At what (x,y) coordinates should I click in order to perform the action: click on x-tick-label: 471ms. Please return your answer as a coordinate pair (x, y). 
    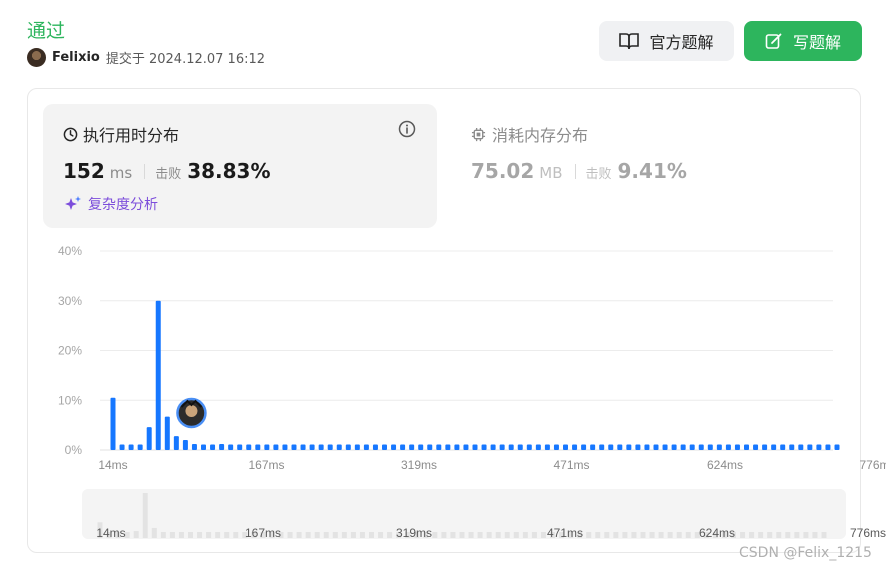
    Looking at the image, I should click on (571, 465).